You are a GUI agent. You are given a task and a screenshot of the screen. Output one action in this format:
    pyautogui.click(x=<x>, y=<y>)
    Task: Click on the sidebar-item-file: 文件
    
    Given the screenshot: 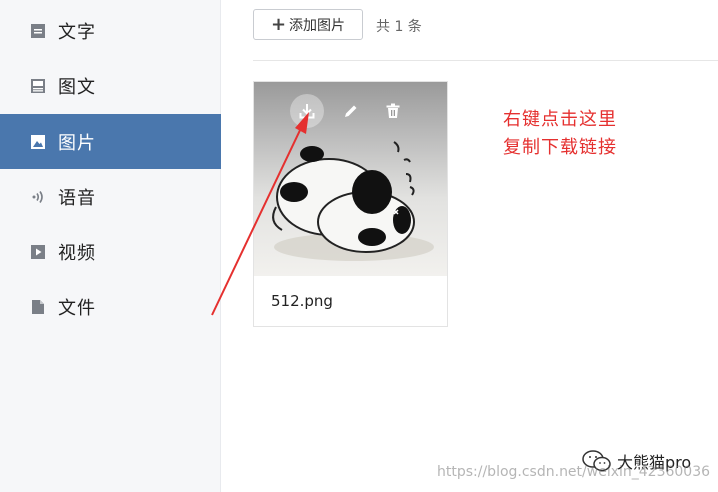 What is the action you would take?
    pyautogui.click(x=110, y=306)
    